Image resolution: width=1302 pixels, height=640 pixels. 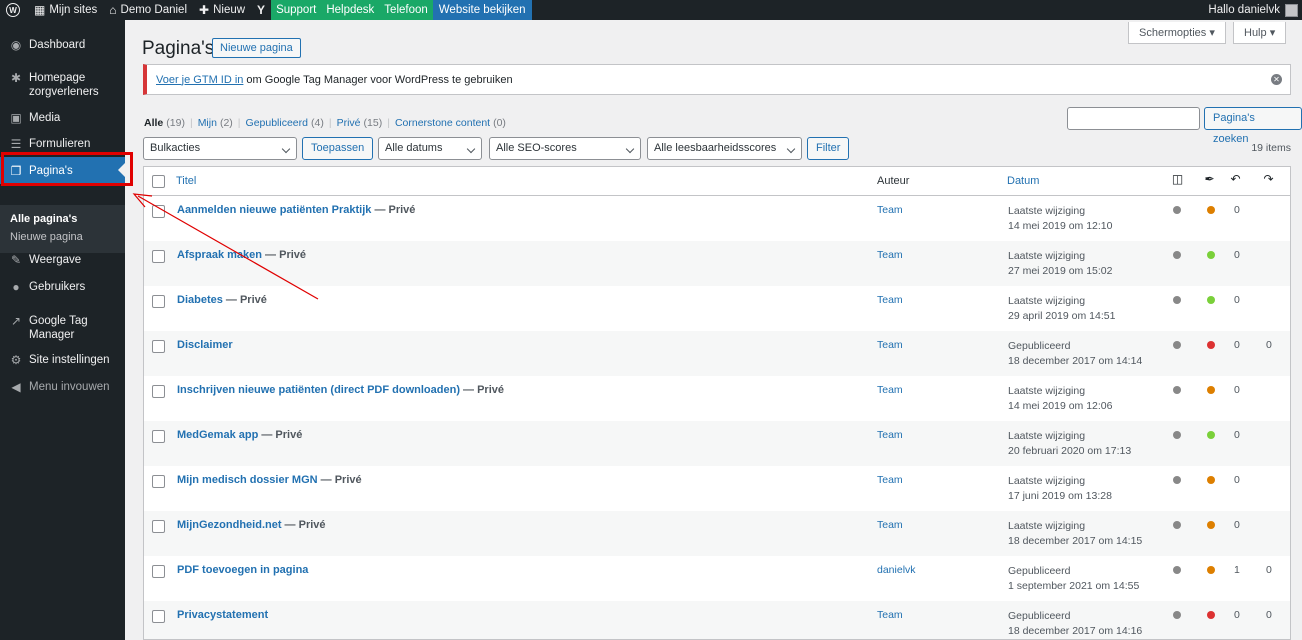 What do you see at coordinates (1260, 33) in the screenshot?
I see `help-button: Hulp ▾` at bounding box center [1260, 33].